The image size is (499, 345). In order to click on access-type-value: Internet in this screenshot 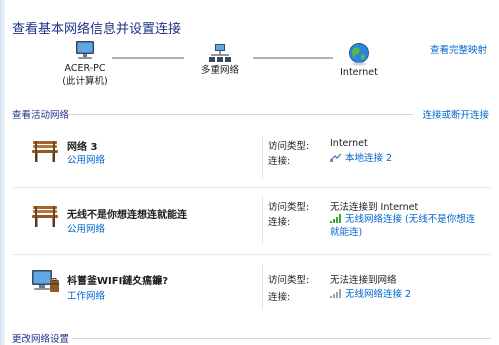, I will do `click(349, 143)`.